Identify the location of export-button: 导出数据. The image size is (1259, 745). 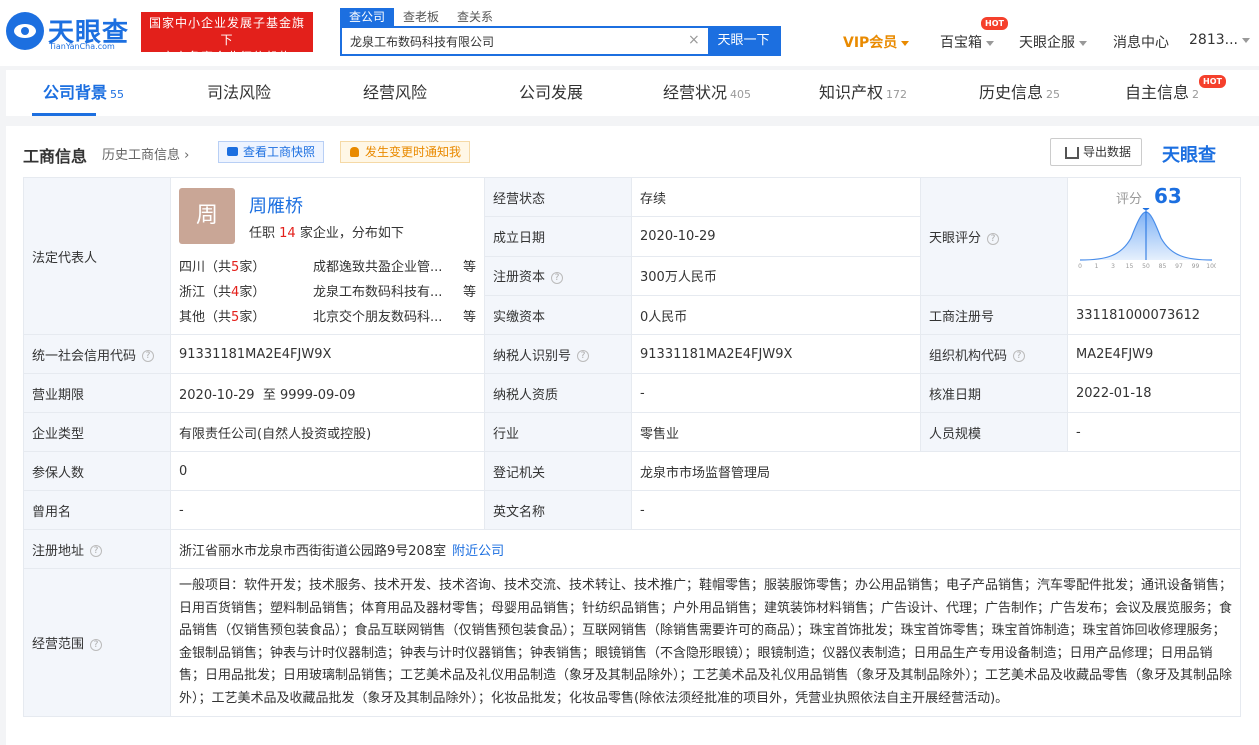
(1096, 152).